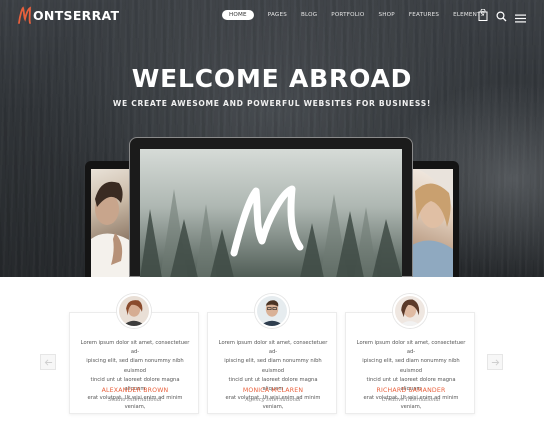  What do you see at coordinates (273, 390) in the screenshot?
I see `testimonial-author: MONICA MCLAREN` at bounding box center [273, 390].